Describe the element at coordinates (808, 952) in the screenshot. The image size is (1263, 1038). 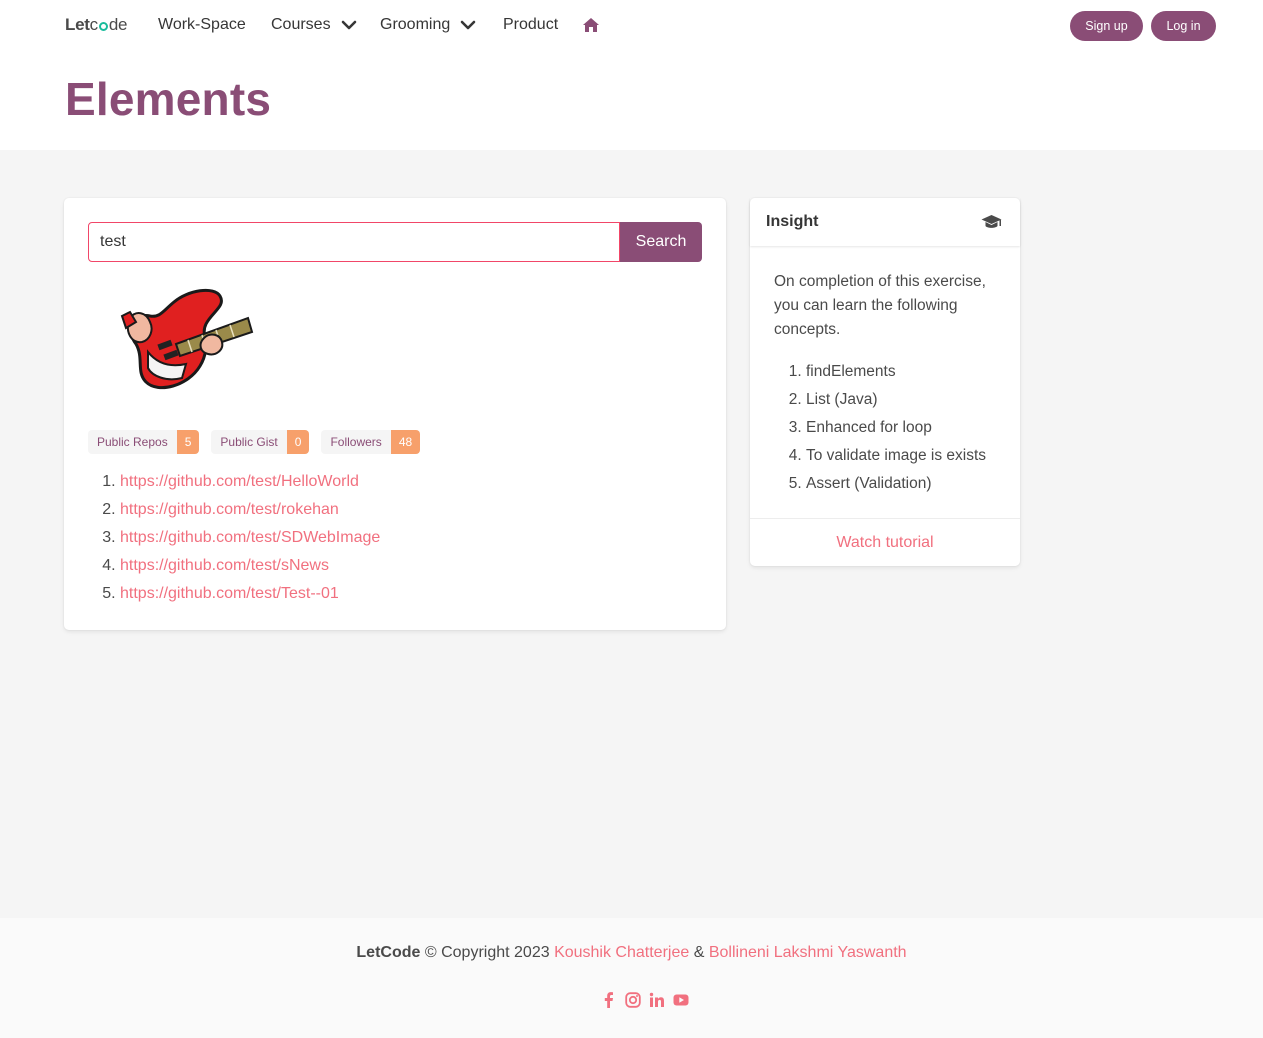
I see `author-link-bollineni: Bollineni Lakshmi Yaswanth` at that location.